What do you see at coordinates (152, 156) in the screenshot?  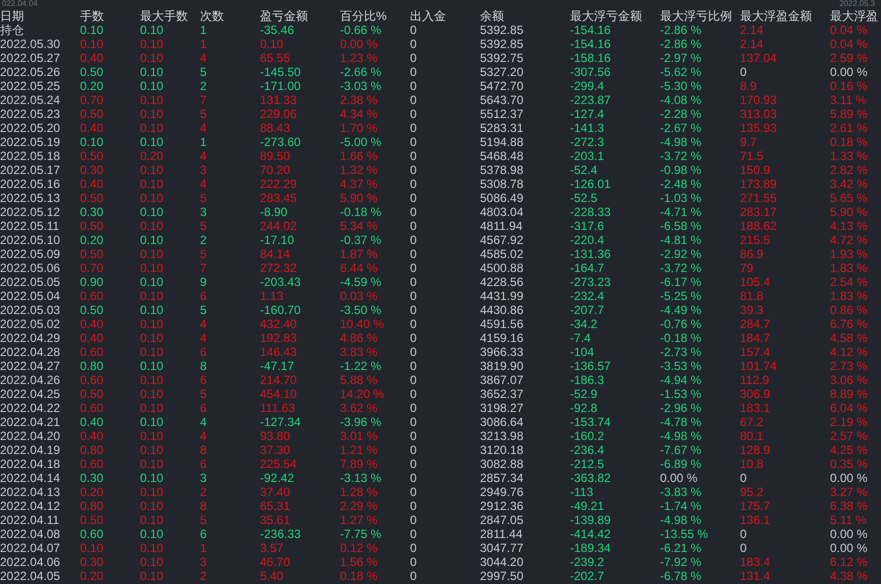 I see `table-cell-text: 0.20` at bounding box center [152, 156].